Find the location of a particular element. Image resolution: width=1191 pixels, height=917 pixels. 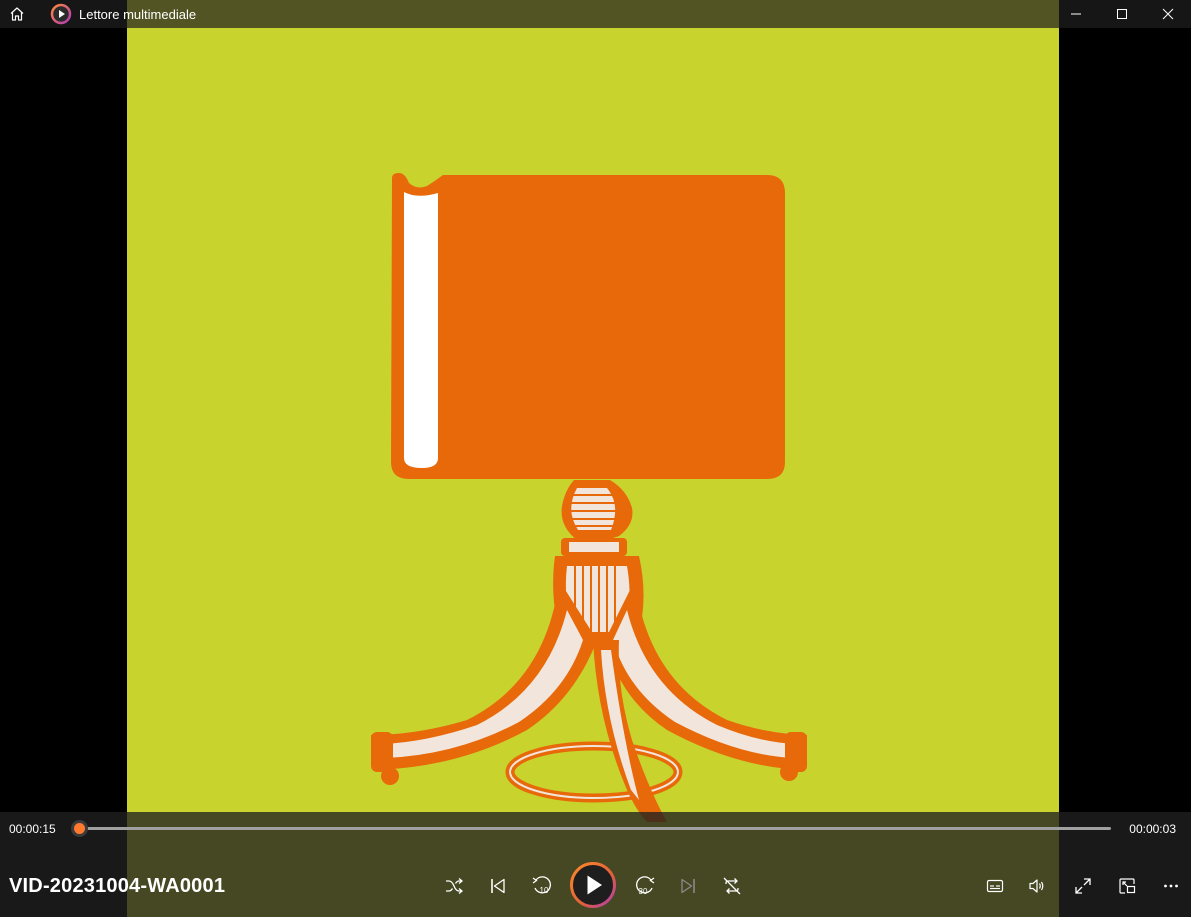

rewind-10-icon: 10 is located at coordinates (541, 885).